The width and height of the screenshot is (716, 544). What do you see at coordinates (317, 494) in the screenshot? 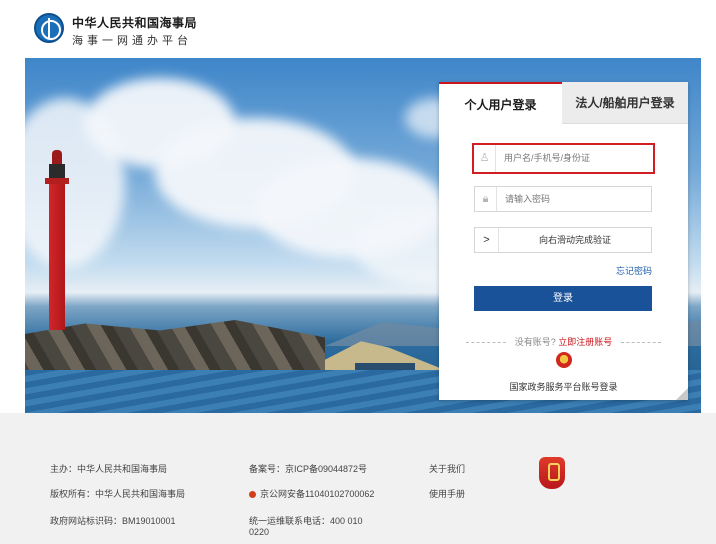
I see `police-record-text: 京公网安备11040102700062` at bounding box center [317, 494].